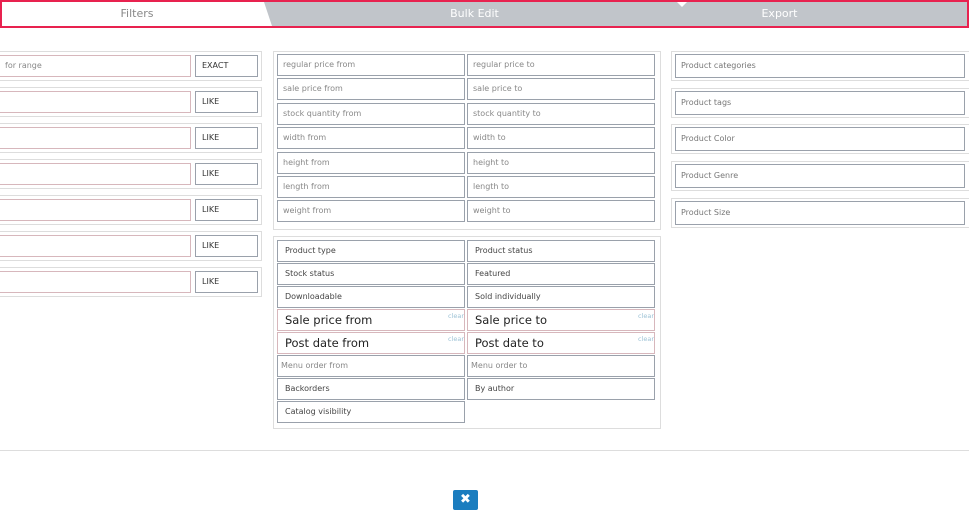  Describe the element at coordinates (95, 66) in the screenshot. I see `filter-text-input: for range` at that location.